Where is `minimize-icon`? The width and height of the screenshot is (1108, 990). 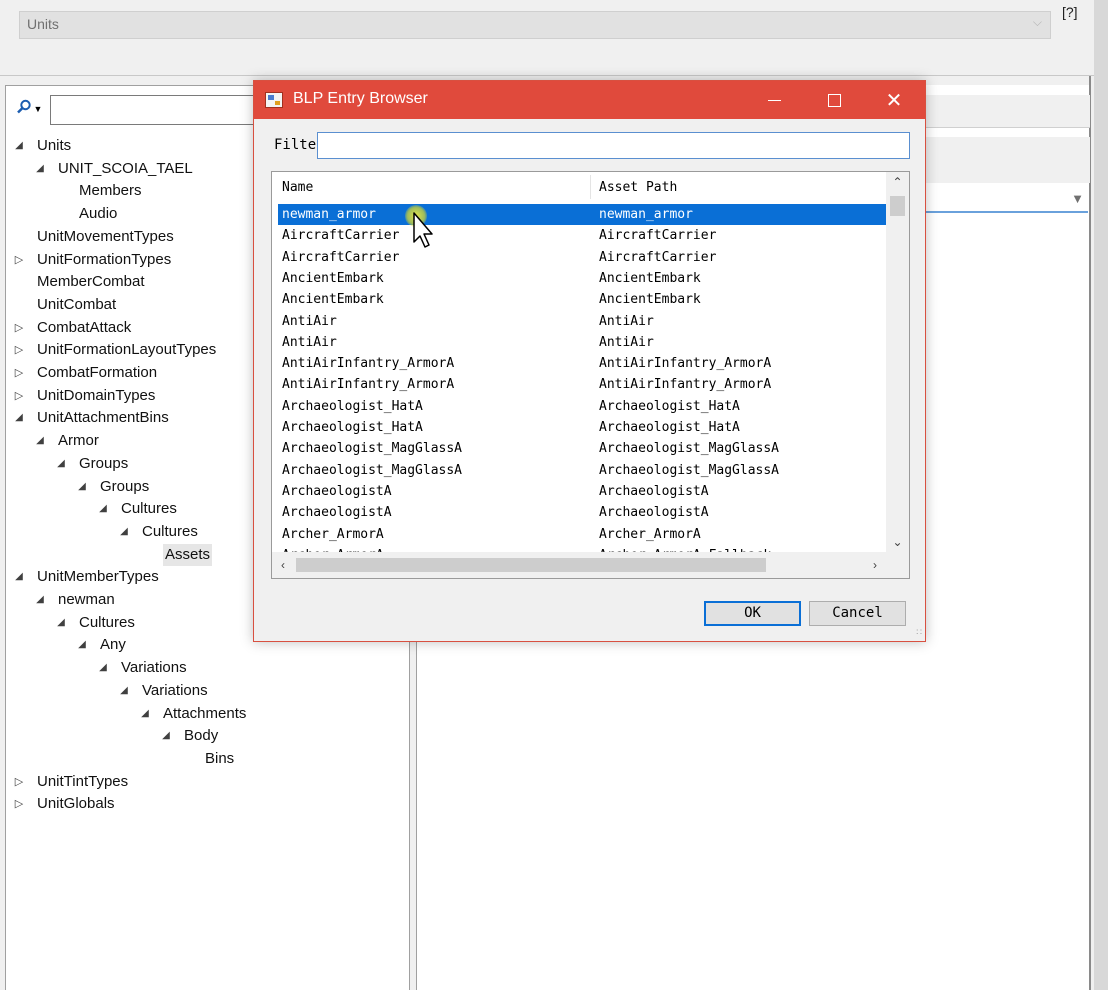 minimize-icon is located at coordinates (774, 100).